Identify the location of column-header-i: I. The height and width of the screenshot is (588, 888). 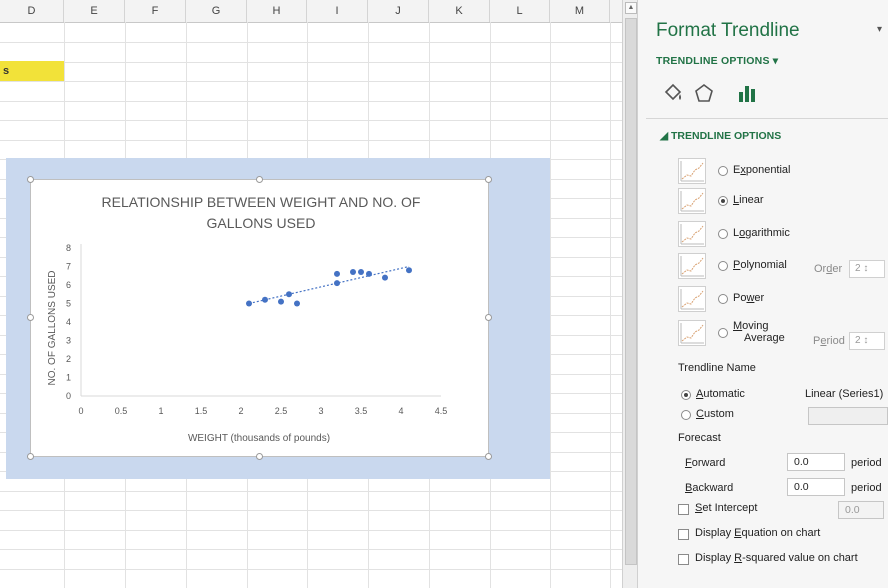
(337, 11).